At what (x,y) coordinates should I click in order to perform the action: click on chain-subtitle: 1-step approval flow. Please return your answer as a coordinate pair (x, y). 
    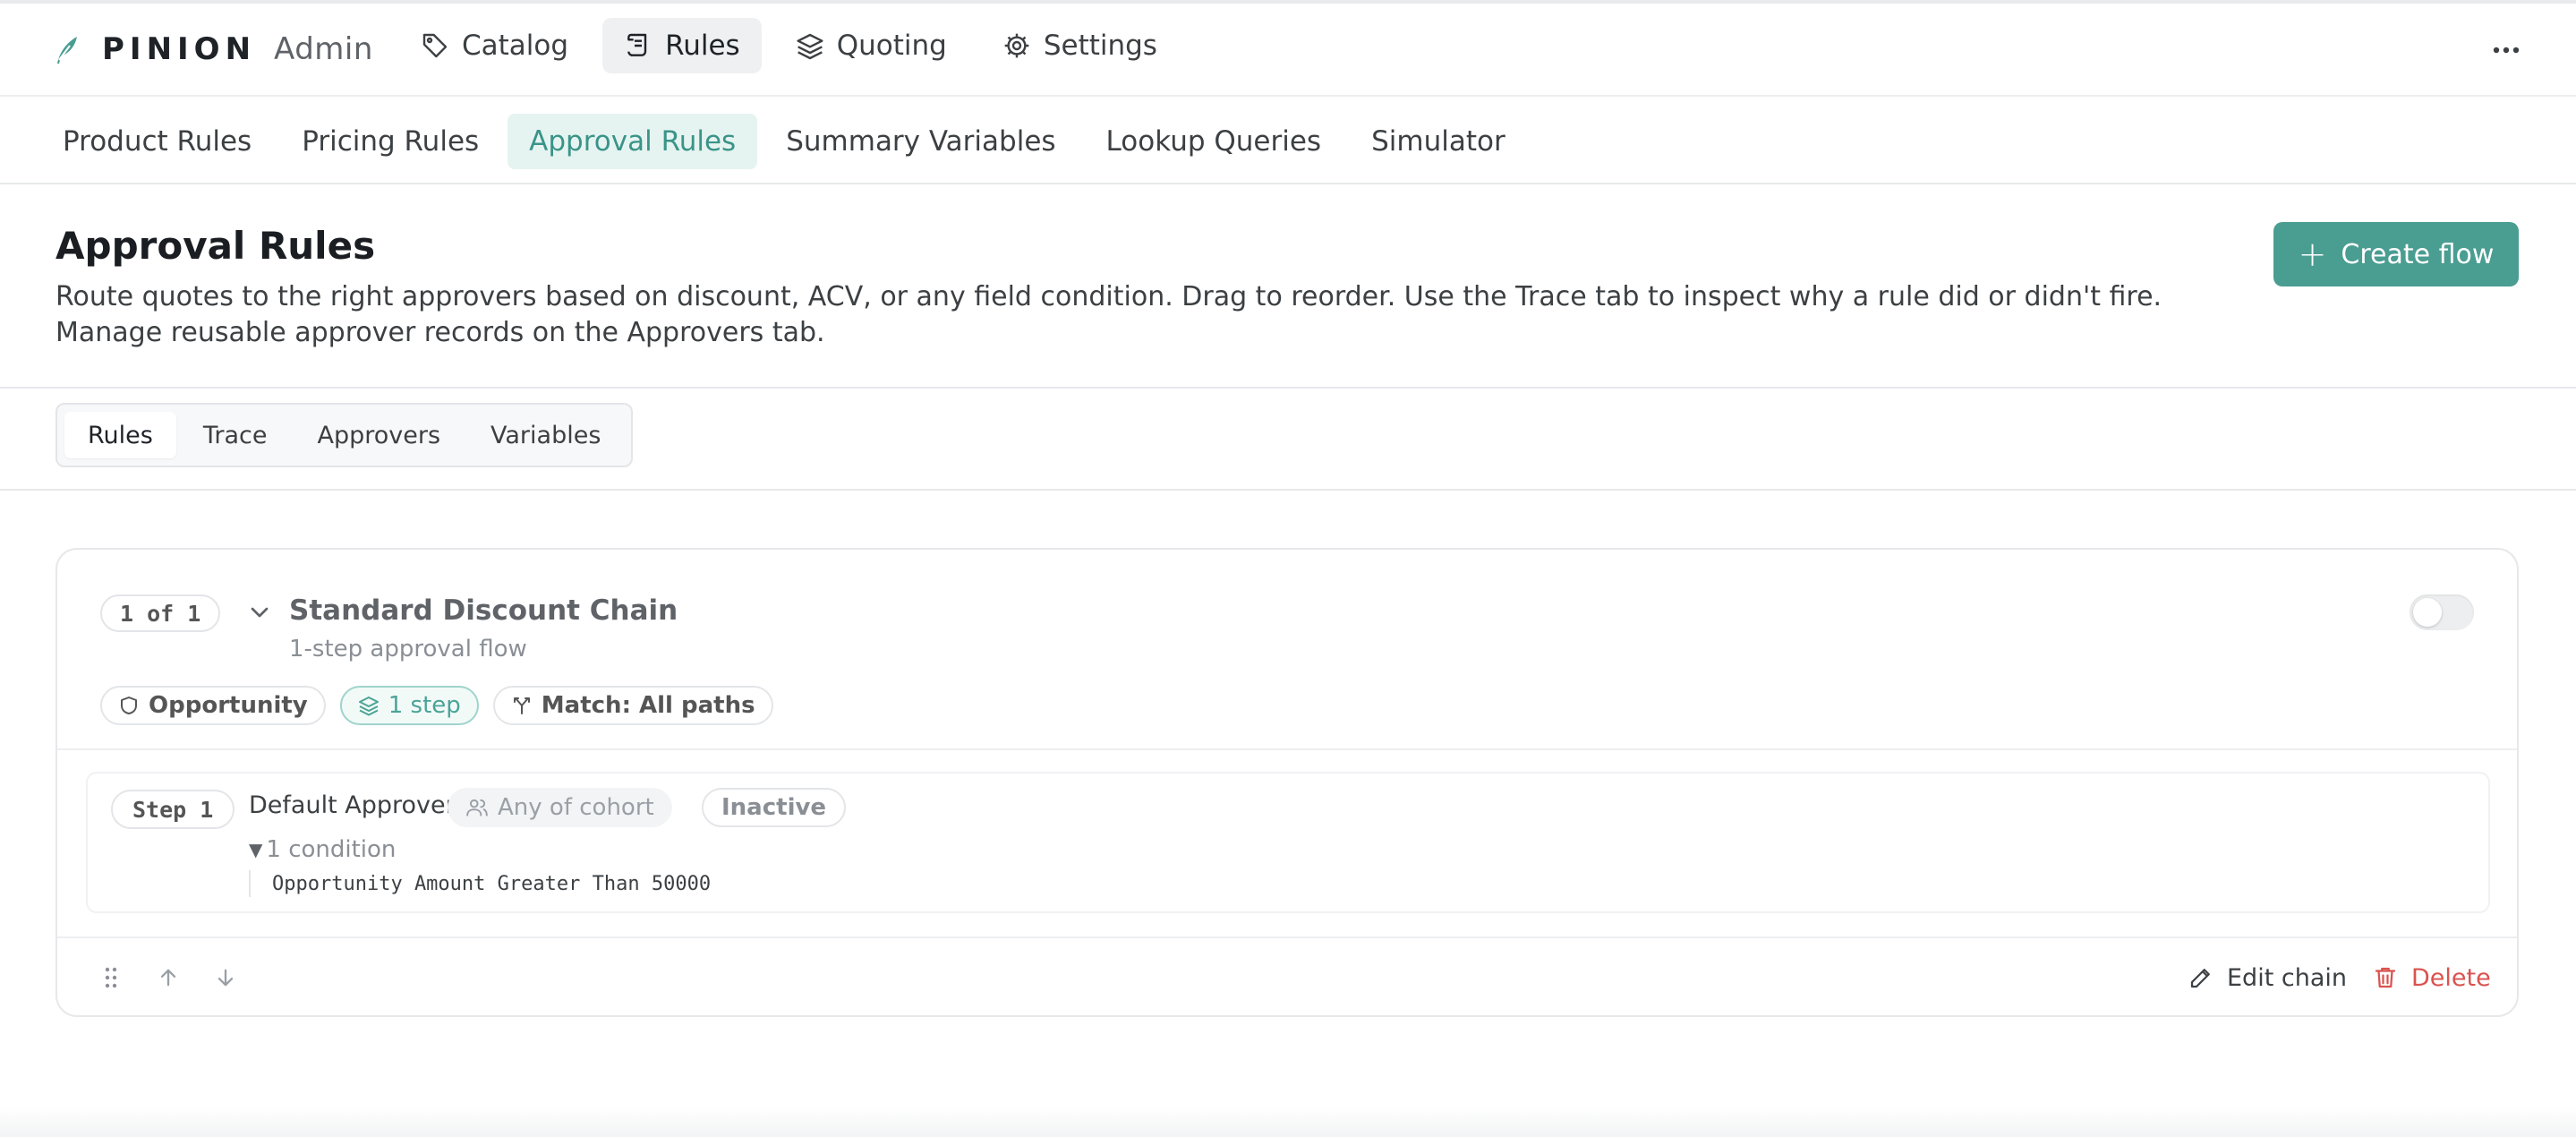
    Looking at the image, I should click on (408, 649).